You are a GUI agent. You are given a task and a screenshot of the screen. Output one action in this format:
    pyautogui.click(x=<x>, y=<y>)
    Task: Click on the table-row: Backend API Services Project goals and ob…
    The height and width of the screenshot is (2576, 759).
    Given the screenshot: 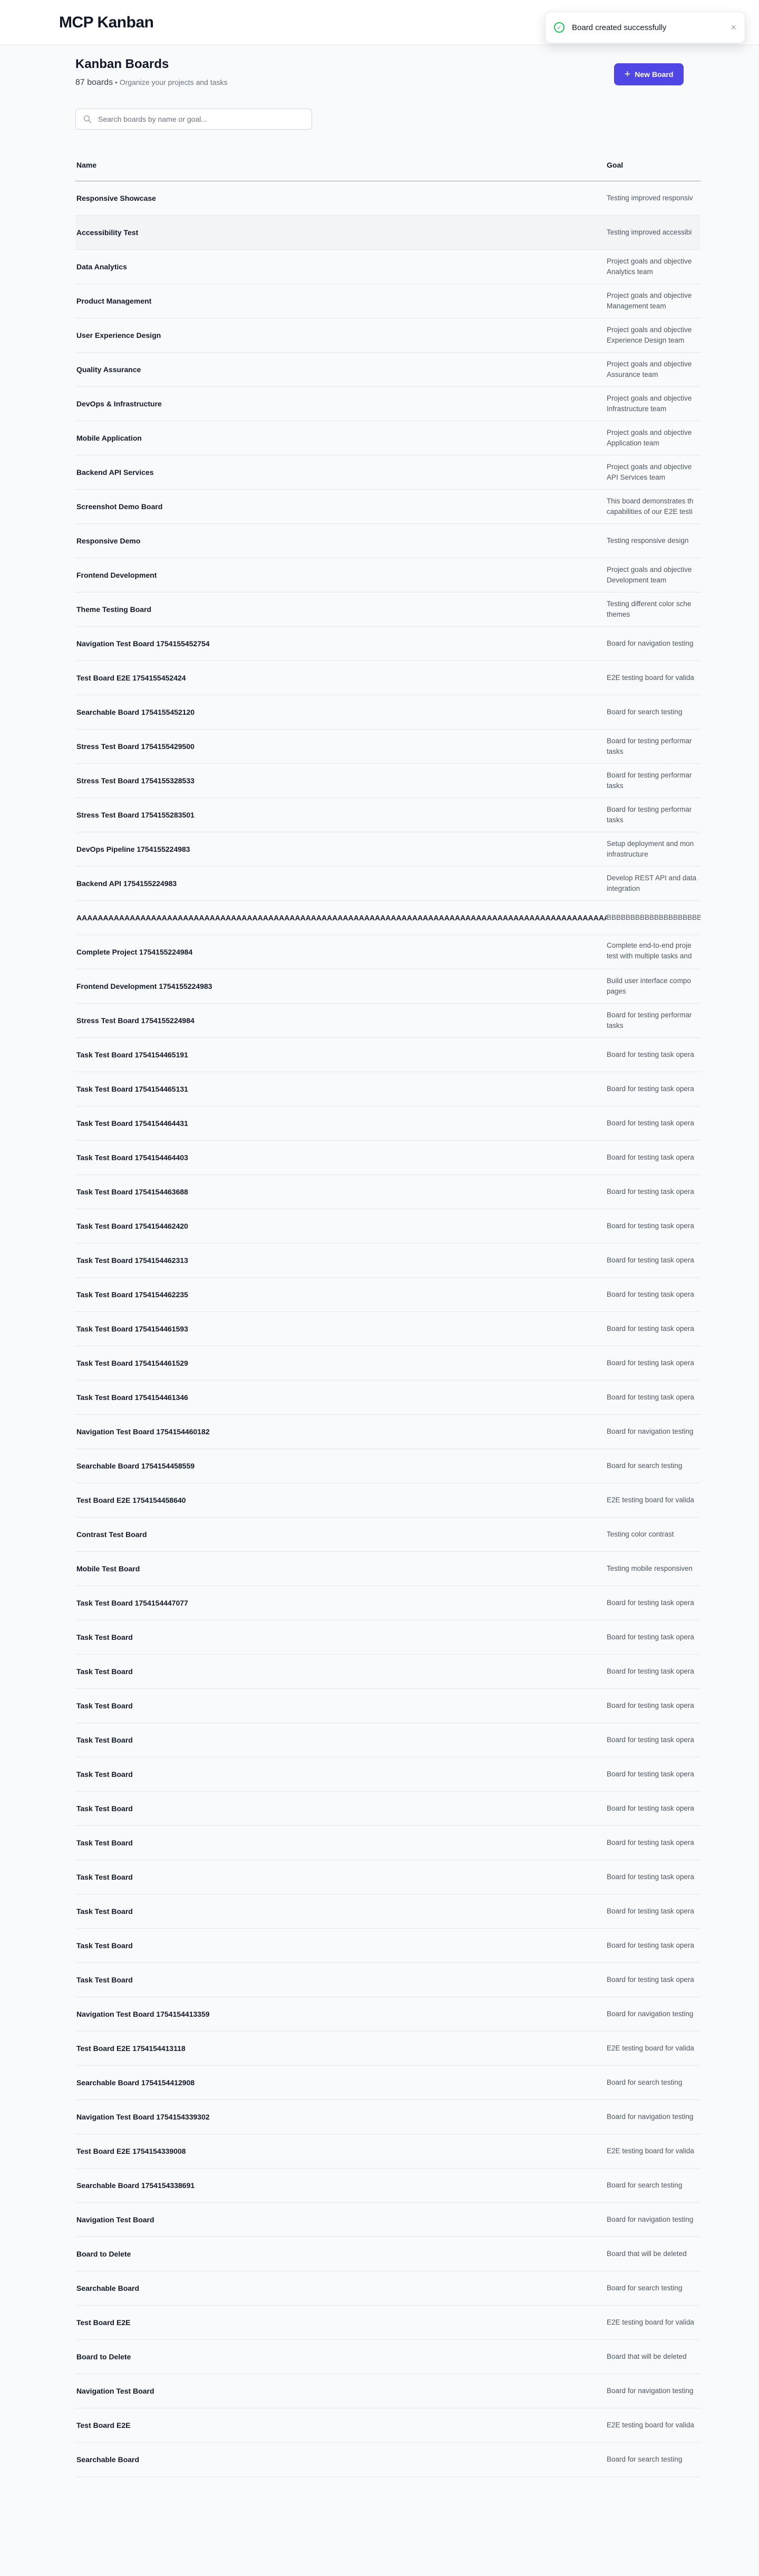 What is the action you would take?
    pyautogui.click(x=387, y=472)
    